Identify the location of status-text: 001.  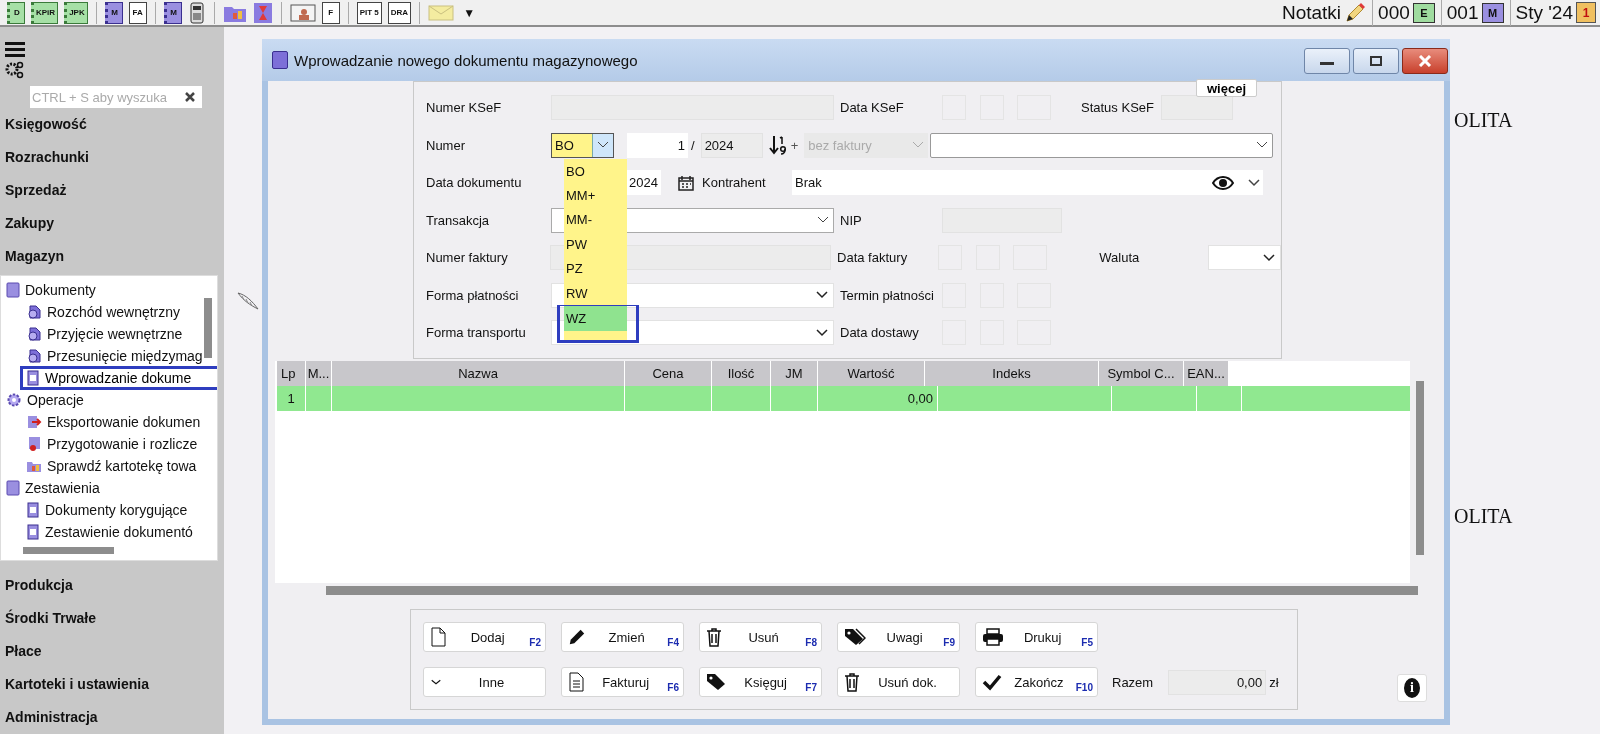
(1462, 12).